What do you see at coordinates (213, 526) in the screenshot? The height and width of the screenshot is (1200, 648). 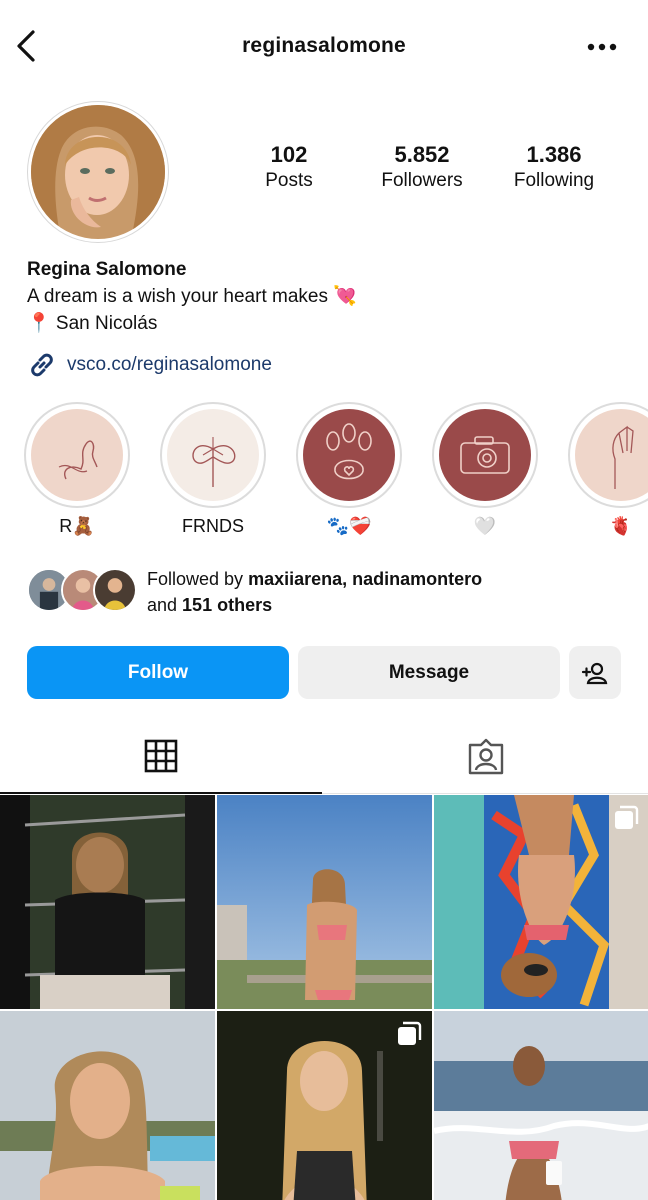 I see `highlight-label: FRNDS` at bounding box center [213, 526].